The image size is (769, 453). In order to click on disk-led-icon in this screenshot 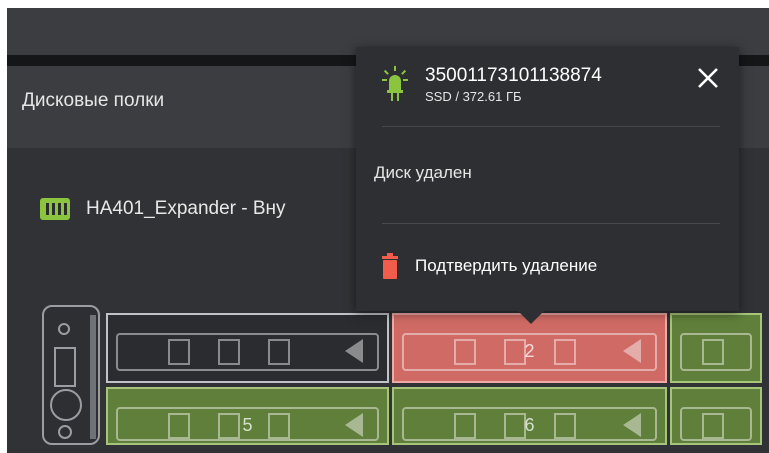, I will do `click(395, 83)`.